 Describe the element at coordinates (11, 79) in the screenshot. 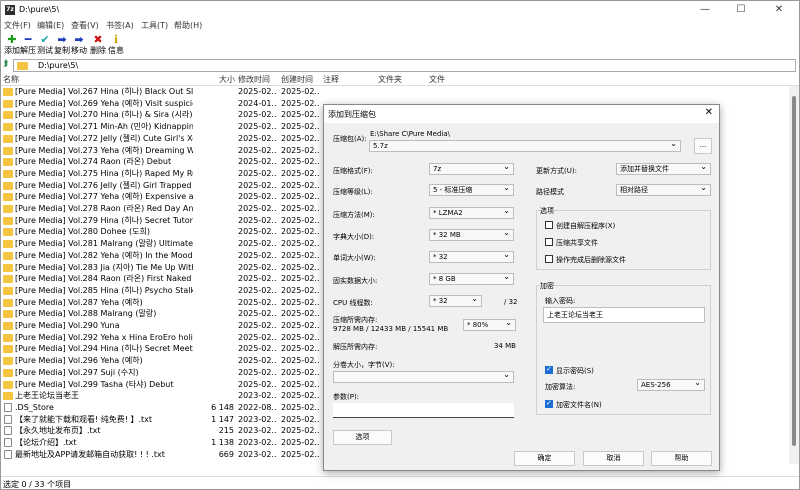

I see `col-name: 名称` at that location.